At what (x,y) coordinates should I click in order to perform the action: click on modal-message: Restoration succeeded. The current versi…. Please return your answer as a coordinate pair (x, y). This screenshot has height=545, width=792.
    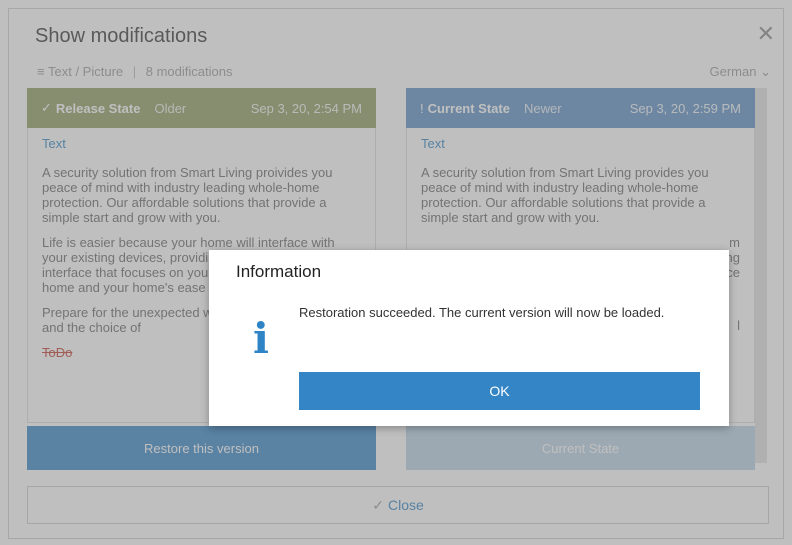
    Looking at the image, I should click on (482, 312).